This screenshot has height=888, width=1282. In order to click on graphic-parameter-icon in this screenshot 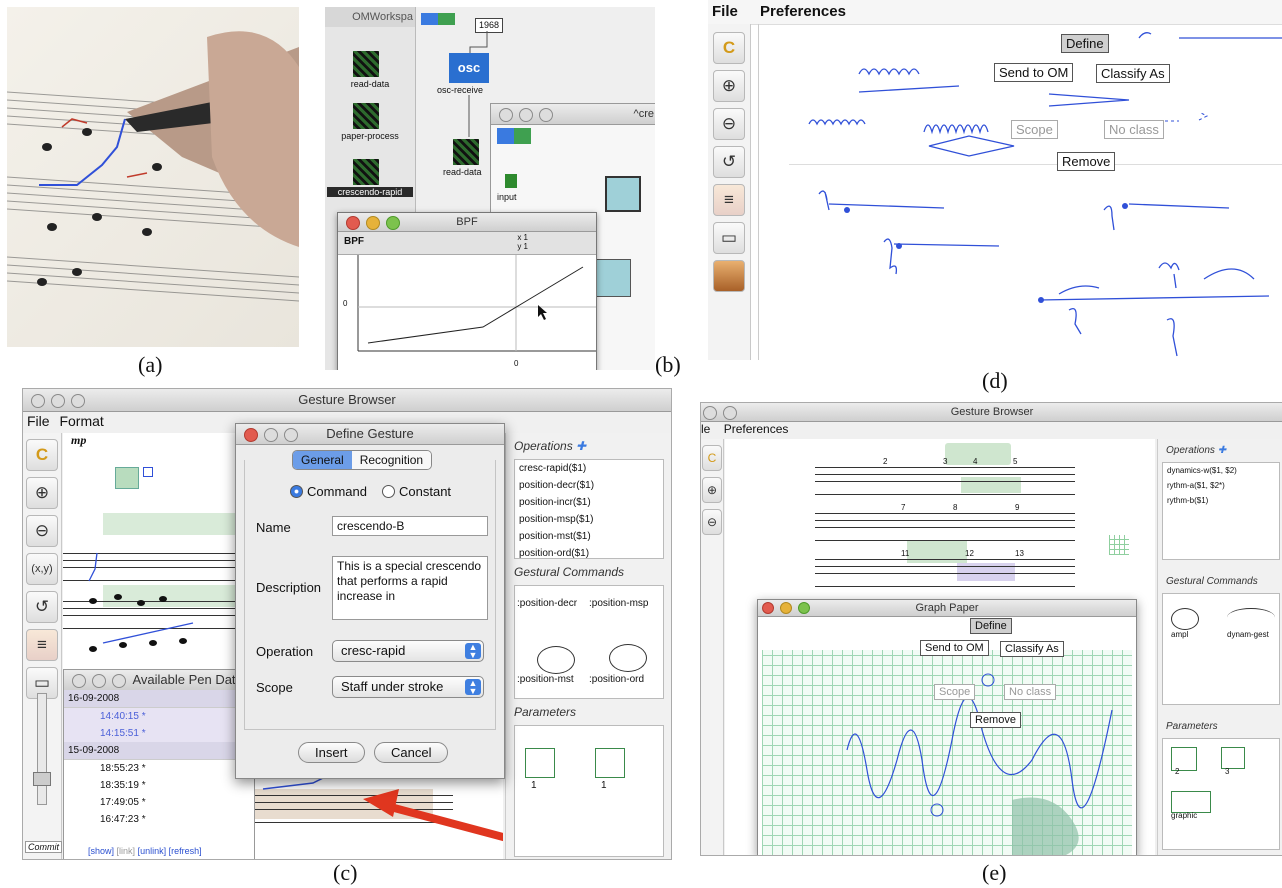, I will do `click(1191, 802)`.